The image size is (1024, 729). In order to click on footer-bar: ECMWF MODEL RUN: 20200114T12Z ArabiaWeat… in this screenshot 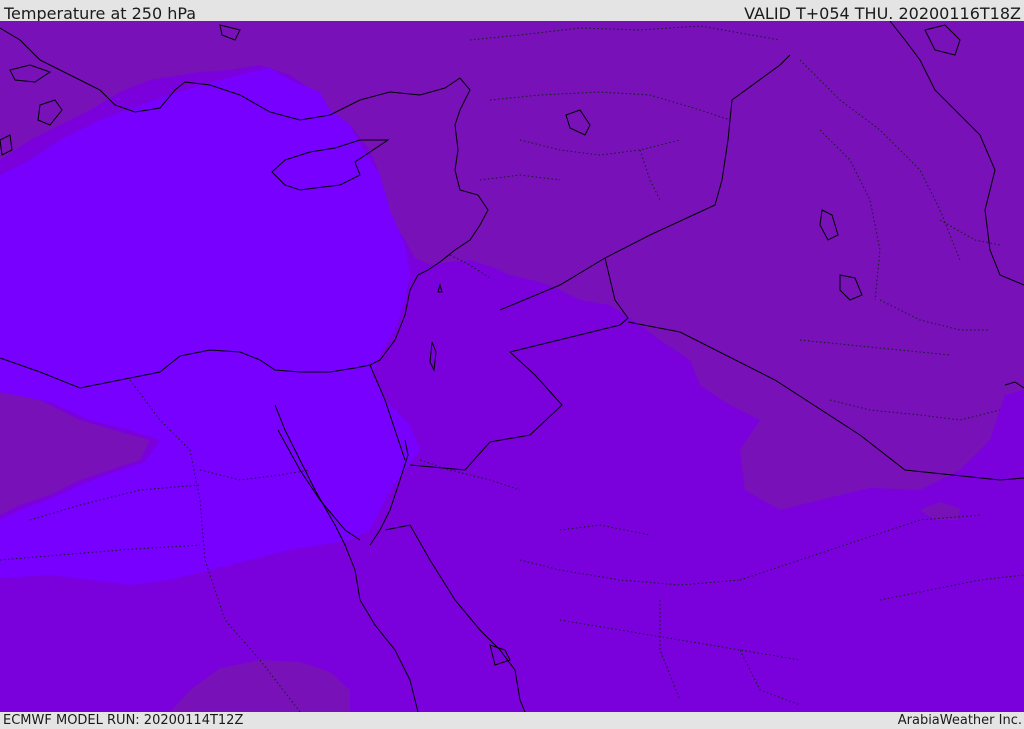, I will do `click(512, 720)`.